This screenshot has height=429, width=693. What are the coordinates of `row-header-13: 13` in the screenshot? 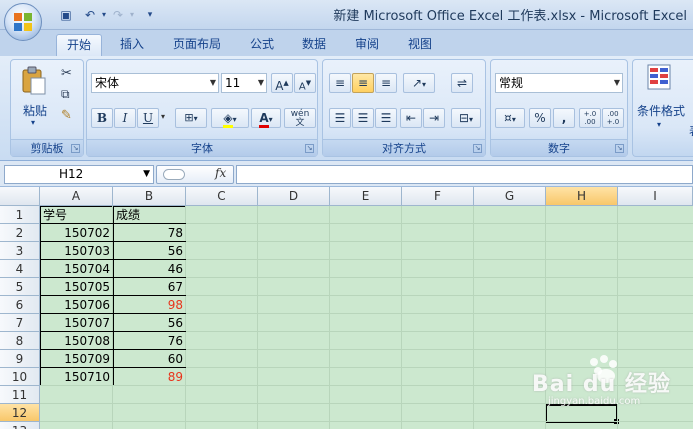 It's located at (20, 425).